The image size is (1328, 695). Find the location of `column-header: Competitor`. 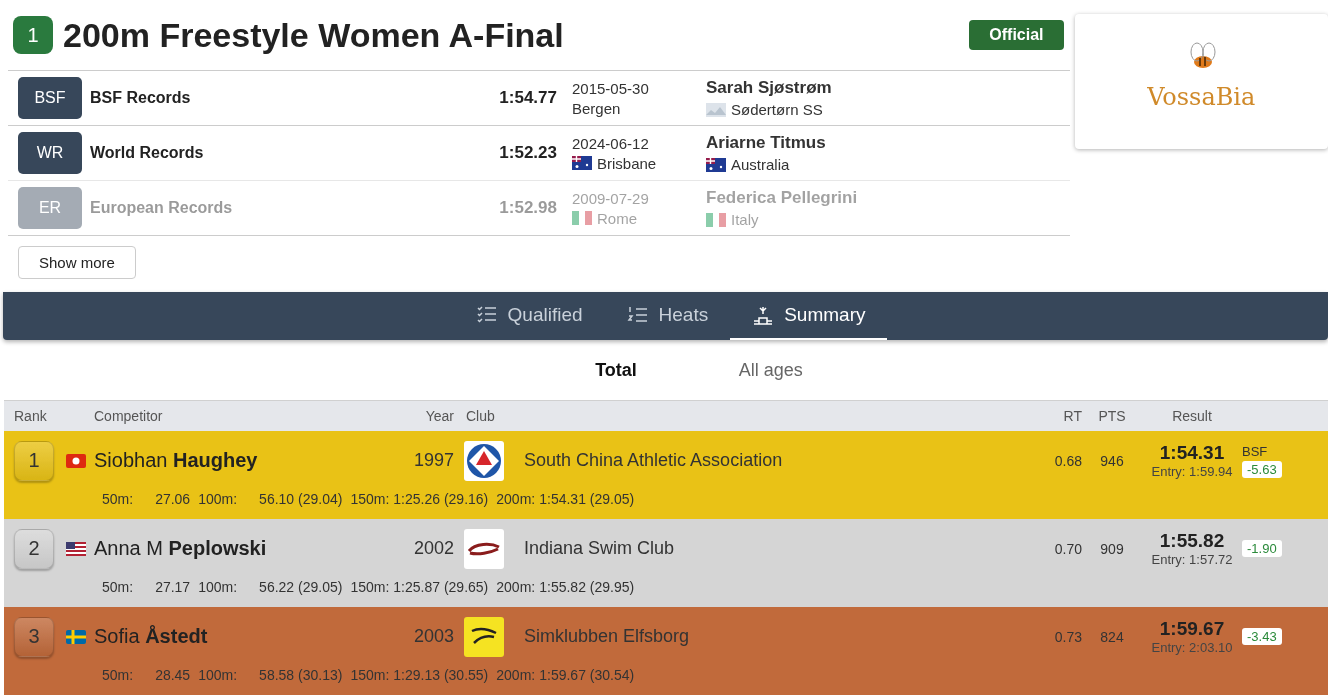

column-header: Competitor is located at coordinates (129, 416).